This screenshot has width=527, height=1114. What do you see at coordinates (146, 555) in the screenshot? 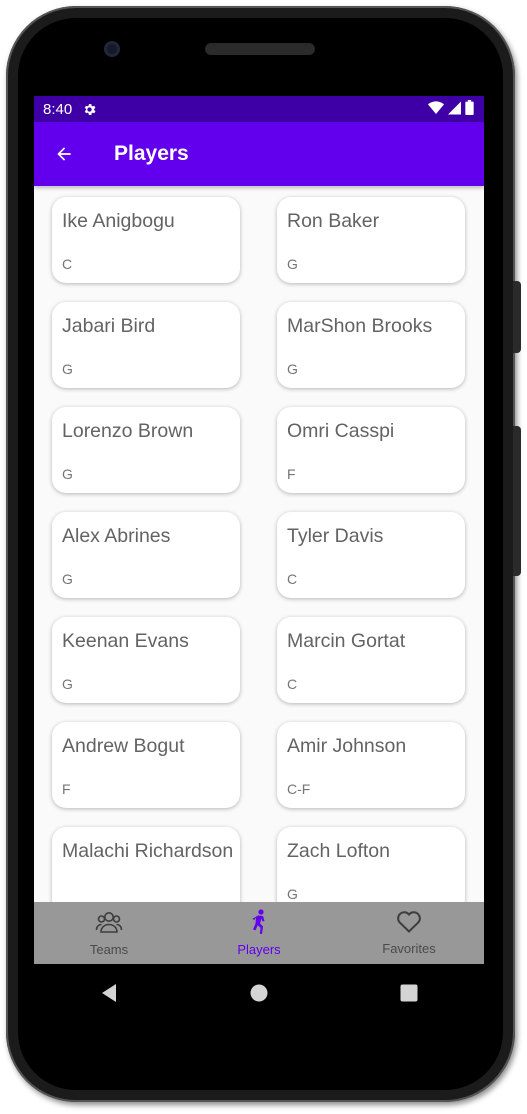
I see `player-card: Alex Abrines G` at bounding box center [146, 555].